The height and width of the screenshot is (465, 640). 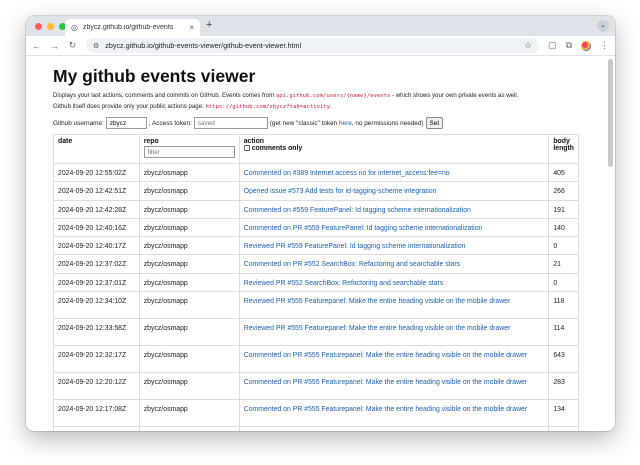 I want to click on tab-strip: ◎ zbycz.github.io/github-events × + ⌄, so click(x=320, y=26).